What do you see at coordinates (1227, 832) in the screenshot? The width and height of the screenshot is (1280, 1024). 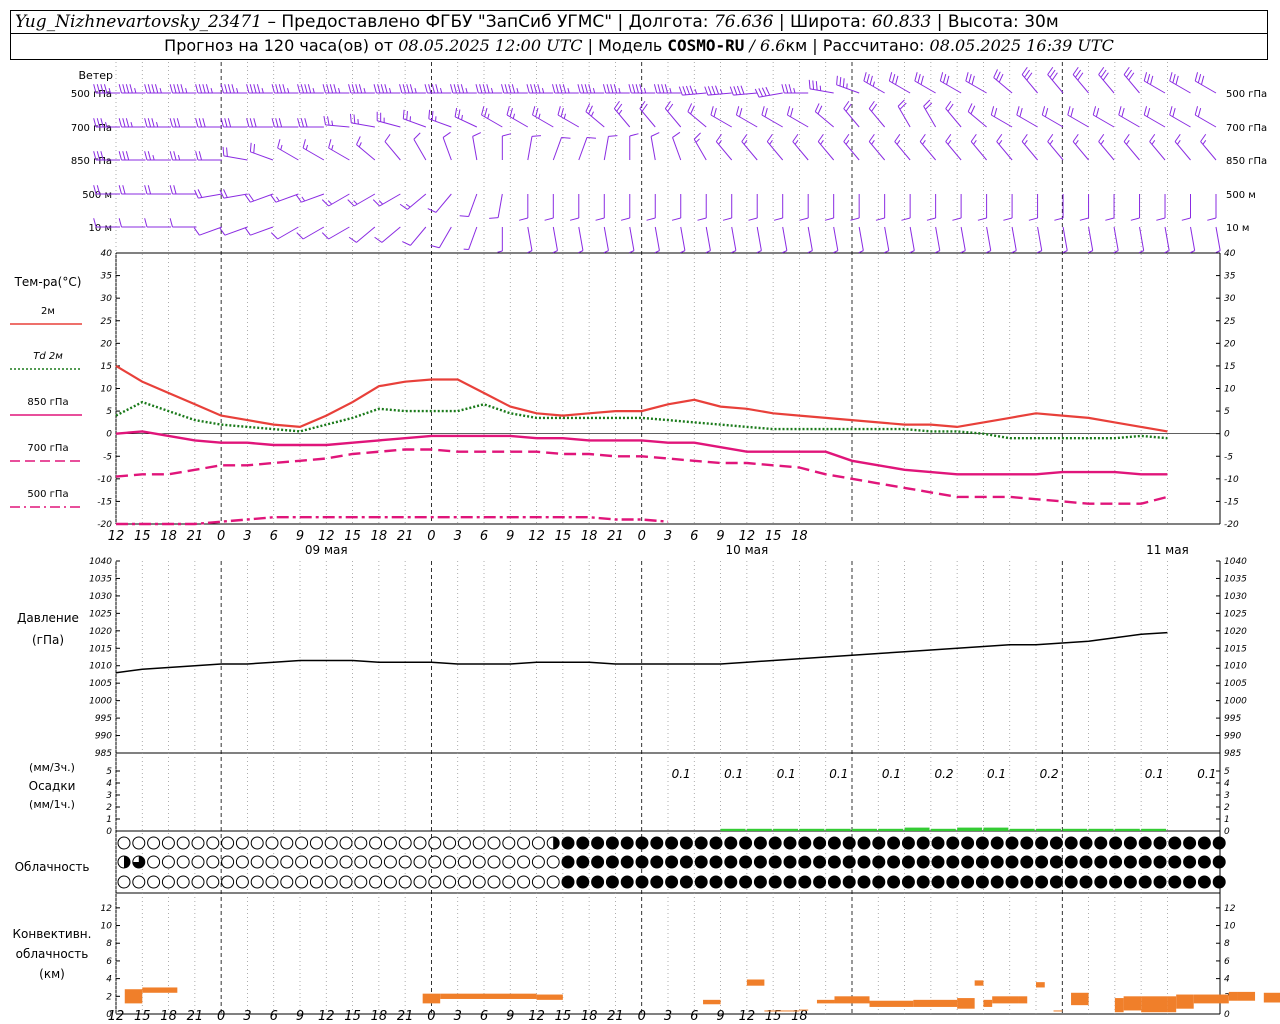 I see `precip-tick-label-right: 0` at bounding box center [1227, 832].